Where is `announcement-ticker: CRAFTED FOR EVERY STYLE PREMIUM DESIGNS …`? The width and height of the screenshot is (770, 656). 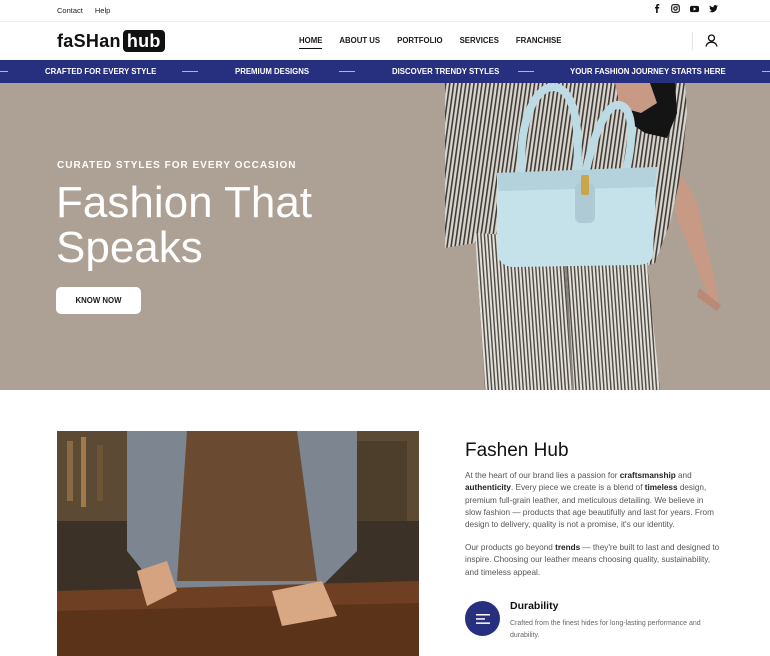
announcement-ticker: CRAFTED FOR EVERY STYLE PREMIUM DESIGNS … is located at coordinates (385, 71).